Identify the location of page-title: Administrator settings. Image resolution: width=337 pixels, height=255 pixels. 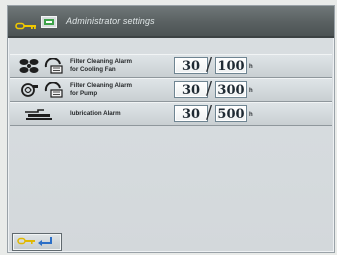
(110, 21).